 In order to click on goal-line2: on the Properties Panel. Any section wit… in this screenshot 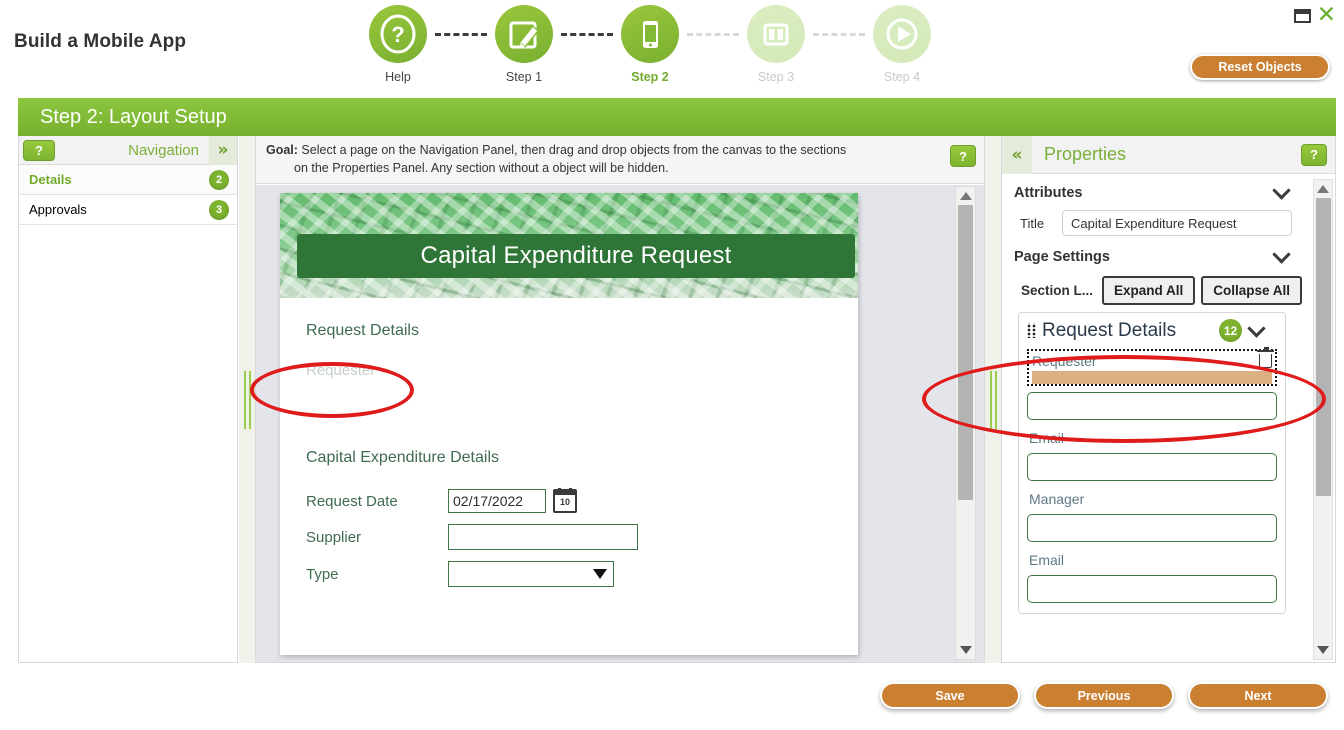, I will do `click(481, 167)`.